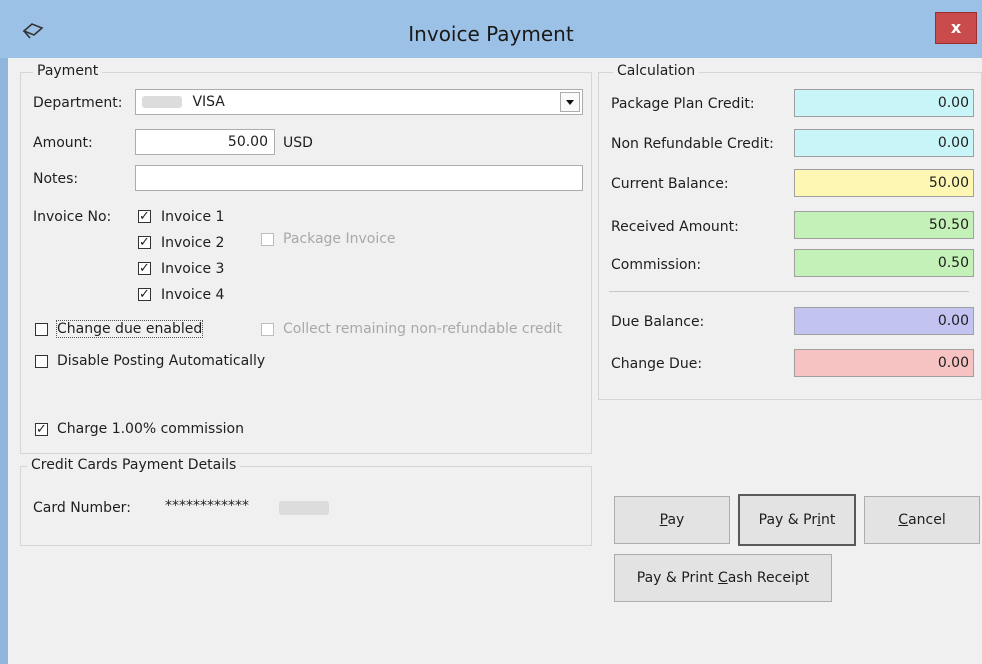 The height and width of the screenshot is (664, 982). I want to click on calculation-separator, so click(789, 291).